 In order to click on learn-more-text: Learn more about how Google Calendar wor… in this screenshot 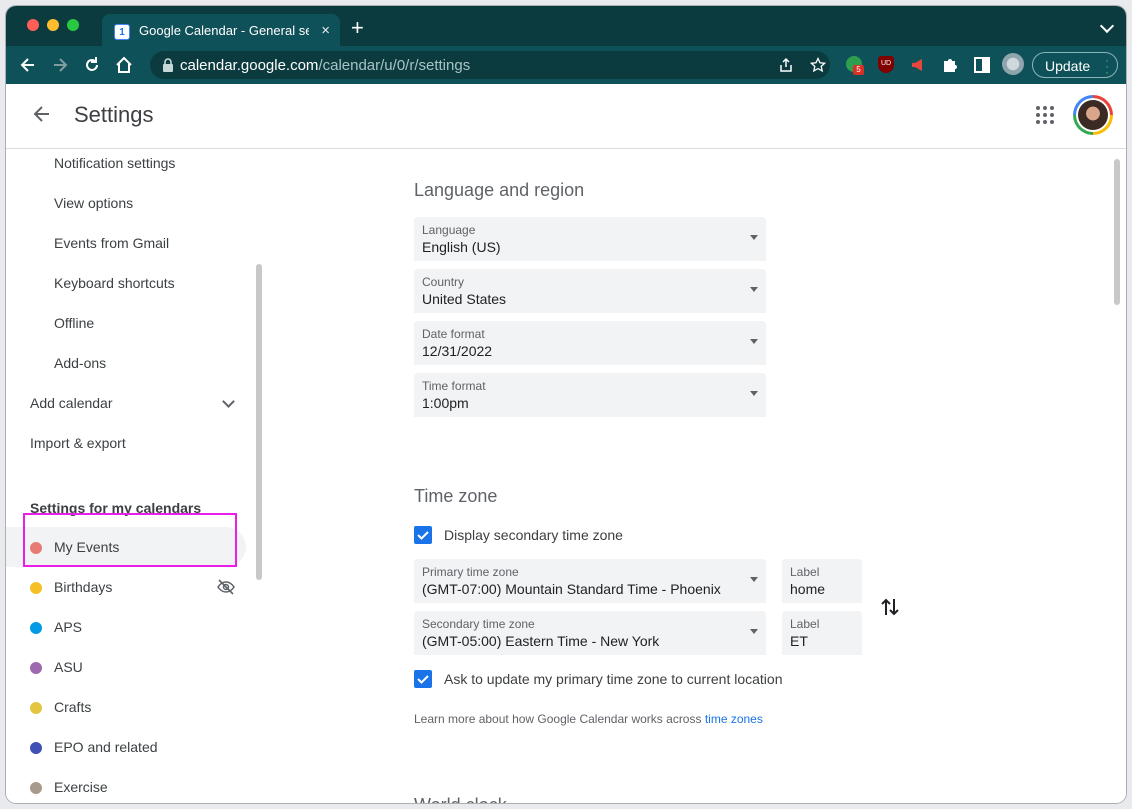, I will do `click(588, 719)`.